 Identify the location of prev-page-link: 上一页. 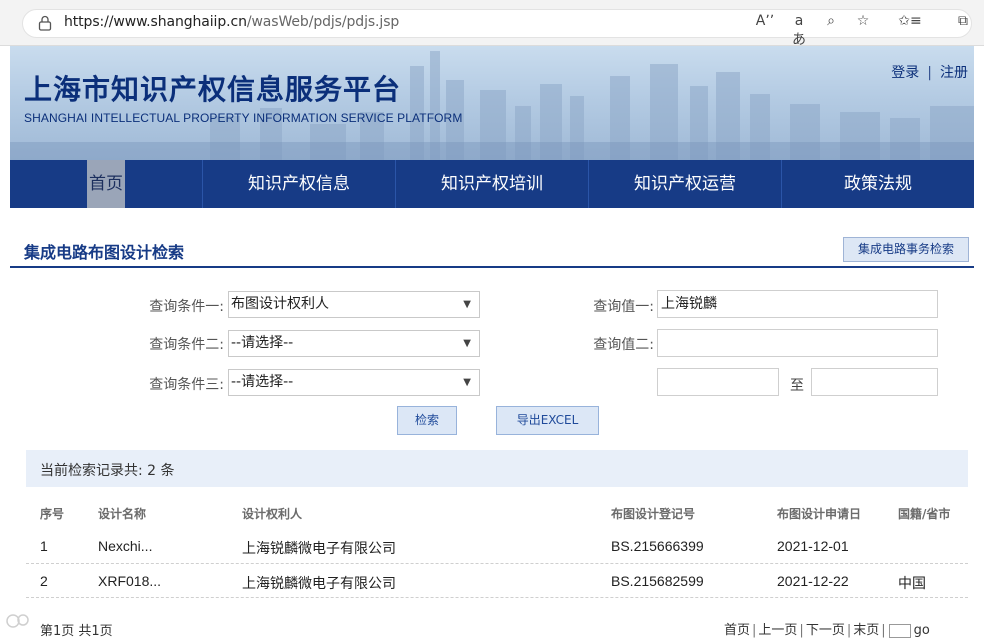
(777, 630).